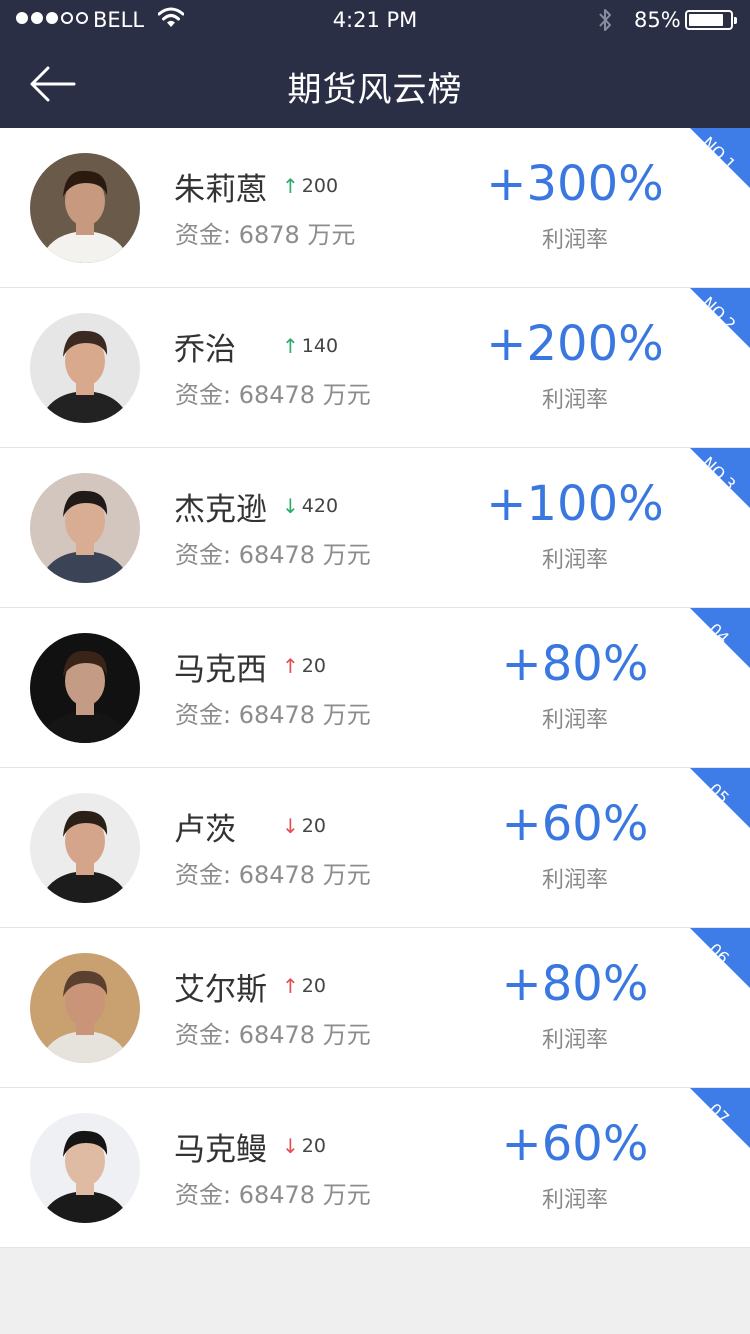 The width and height of the screenshot is (750, 1334). Describe the element at coordinates (220, 510) in the screenshot. I see `trader-name: 杰克逊` at that location.